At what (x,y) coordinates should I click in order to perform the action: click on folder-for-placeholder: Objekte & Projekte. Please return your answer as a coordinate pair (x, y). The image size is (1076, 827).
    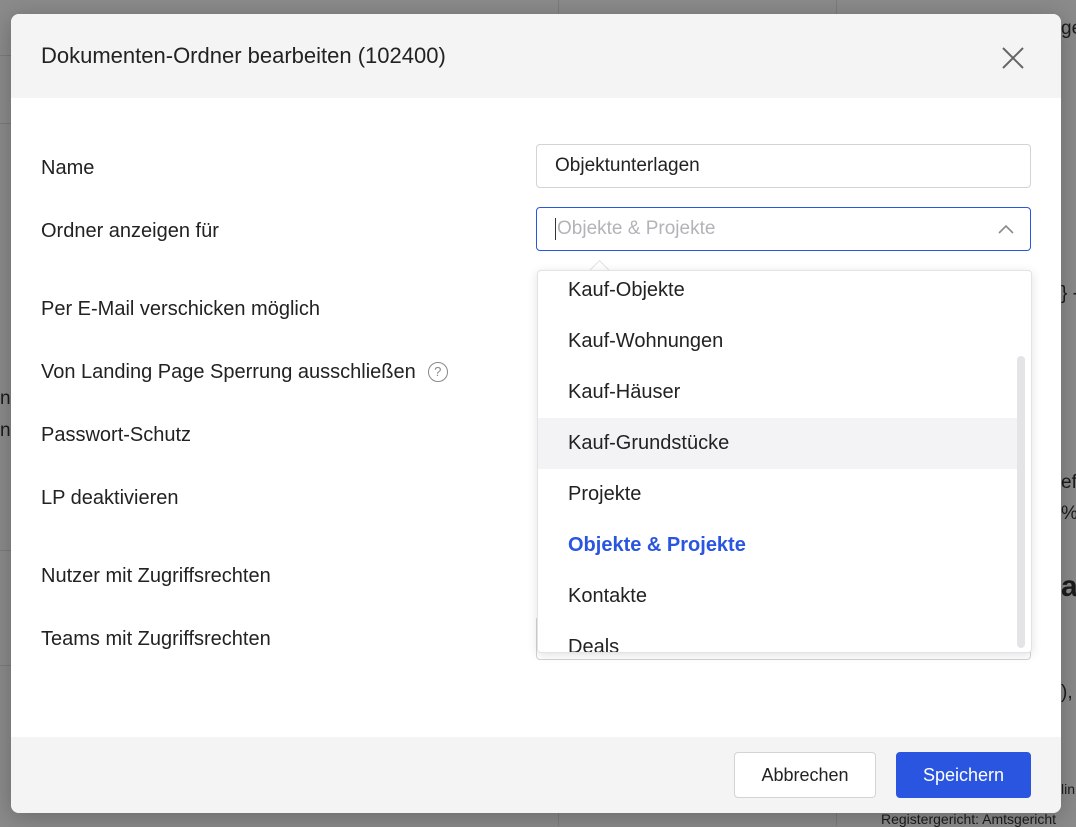
    Looking at the image, I should click on (636, 228).